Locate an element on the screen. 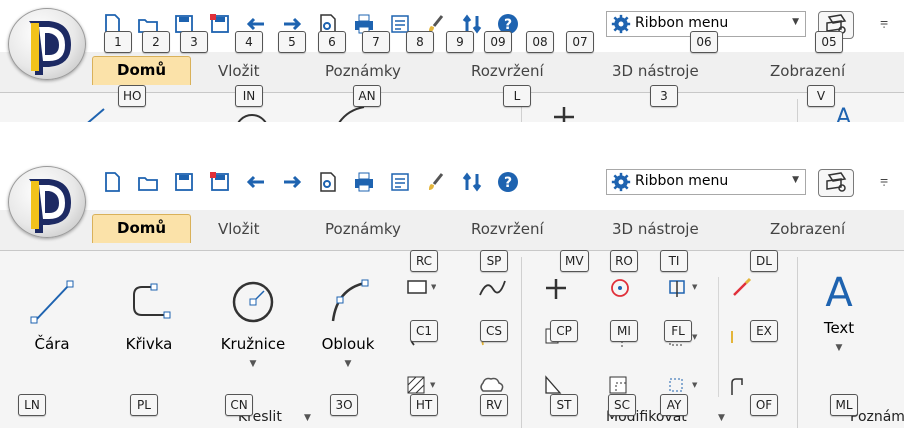  keytip: C1 is located at coordinates (424, 331).